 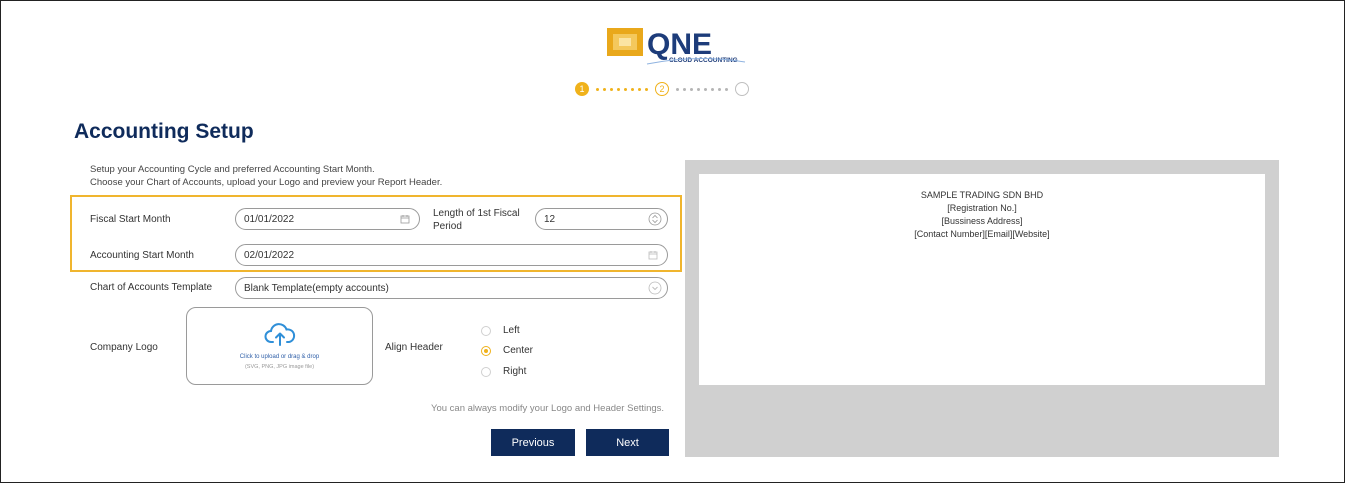 I want to click on step-1: 1, so click(x=582, y=89).